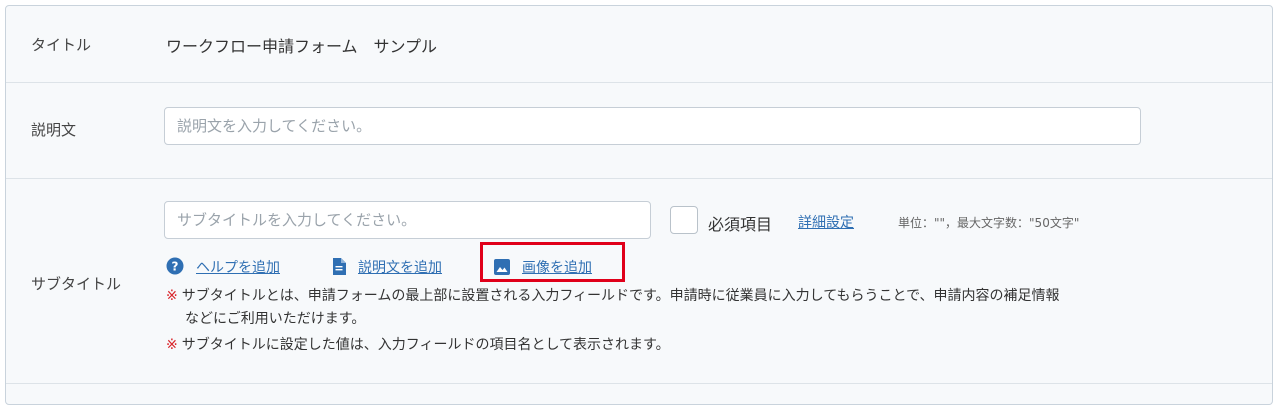 The height and width of the screenshot is (405, 1280). I want to click on add-description-label: 説明文を追加, so click(400, 268).